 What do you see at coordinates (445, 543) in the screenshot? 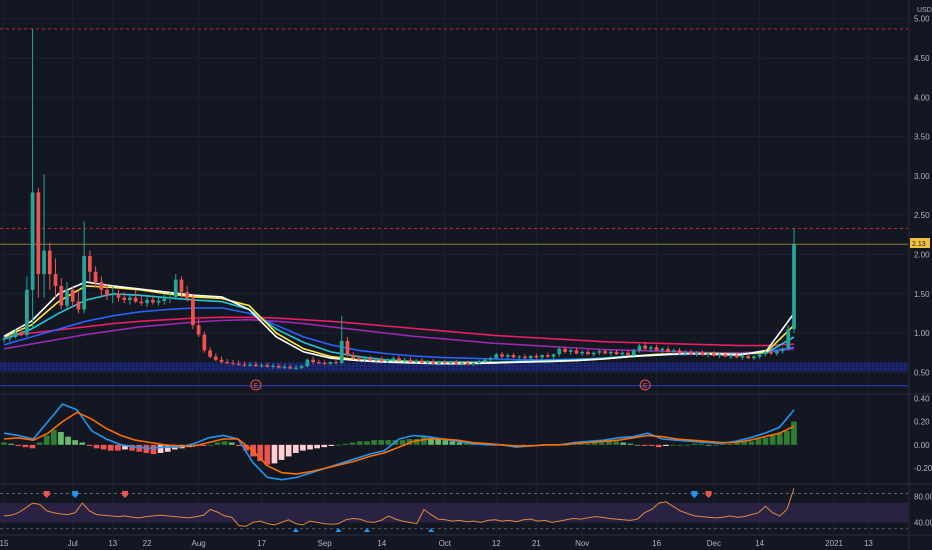
I see `x-tick-label: Oct` at bounding box center [445, 543].